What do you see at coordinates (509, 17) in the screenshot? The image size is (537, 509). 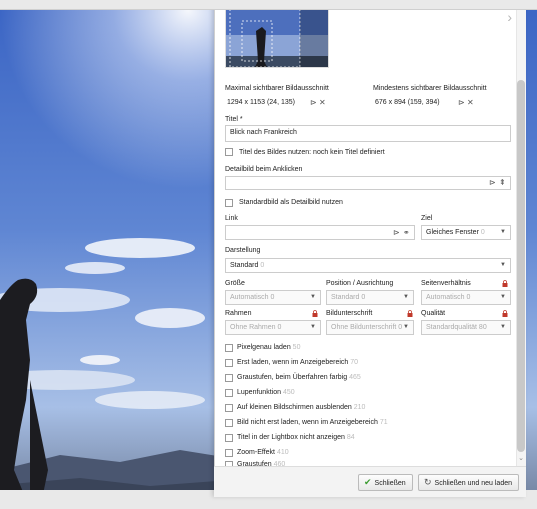 I see `chevron-right-icon: ›` at bounding box center [509, 17].